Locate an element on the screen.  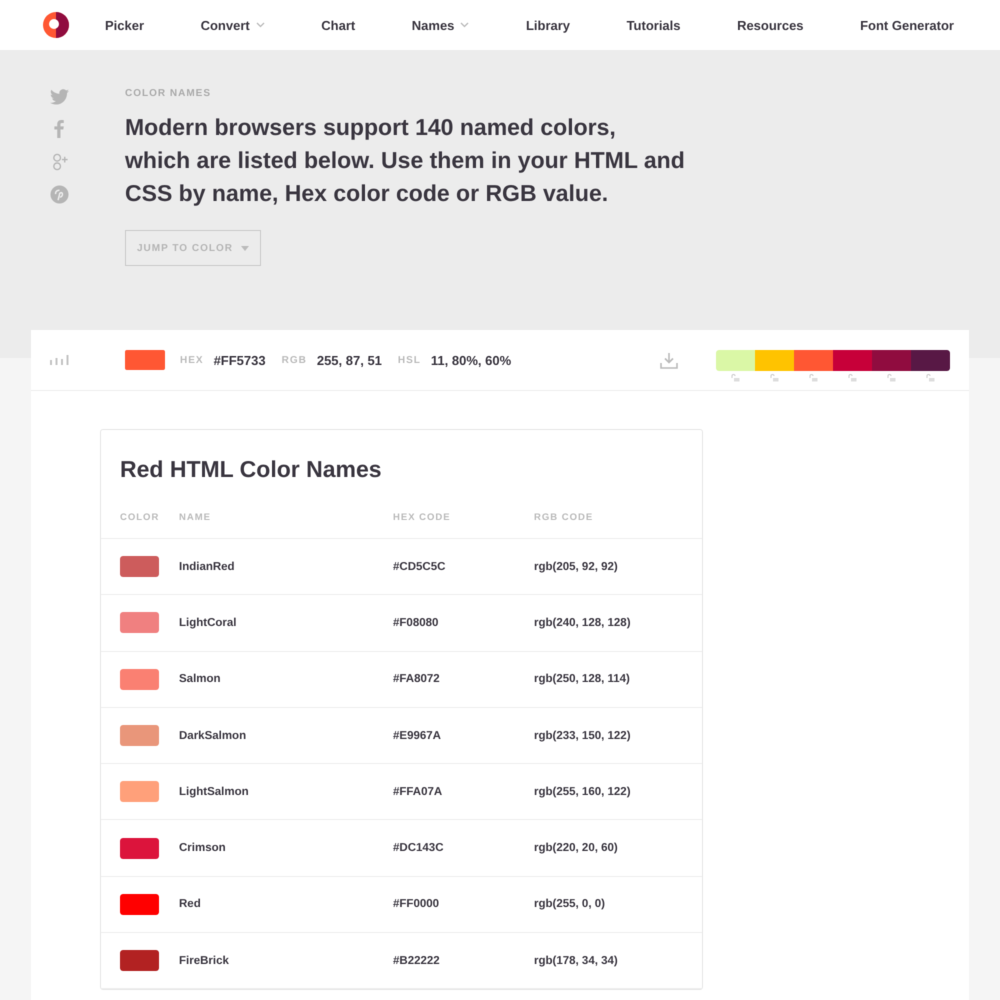
color-name: Salmon is located at coordinates (200, 679).